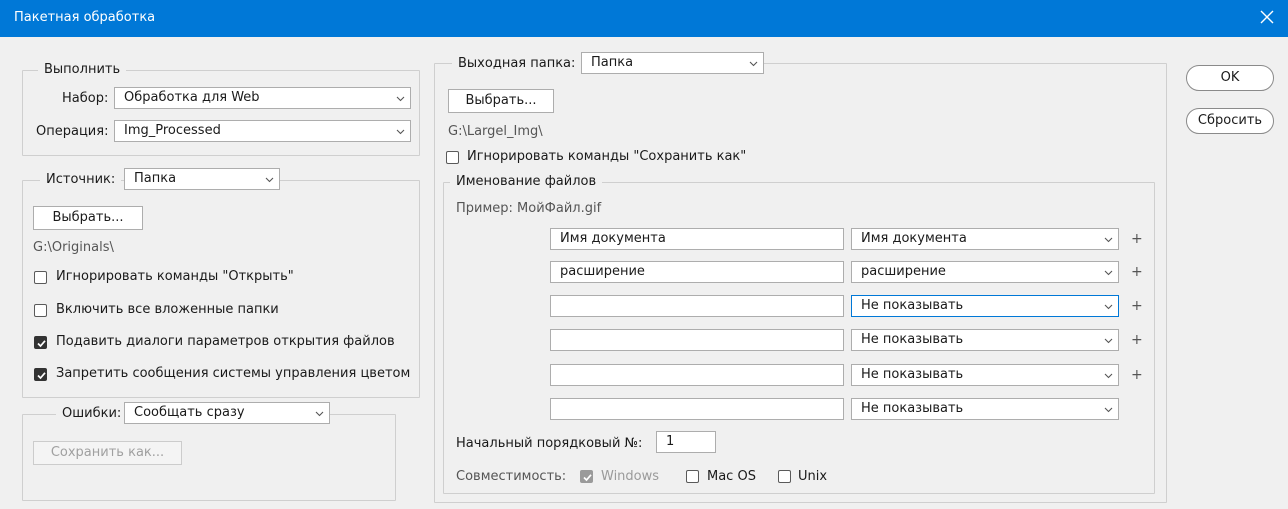 The height and width of the screenshot is (509, 1288). I want to click on naming-select-1: Имя документа, so click(985, 239).